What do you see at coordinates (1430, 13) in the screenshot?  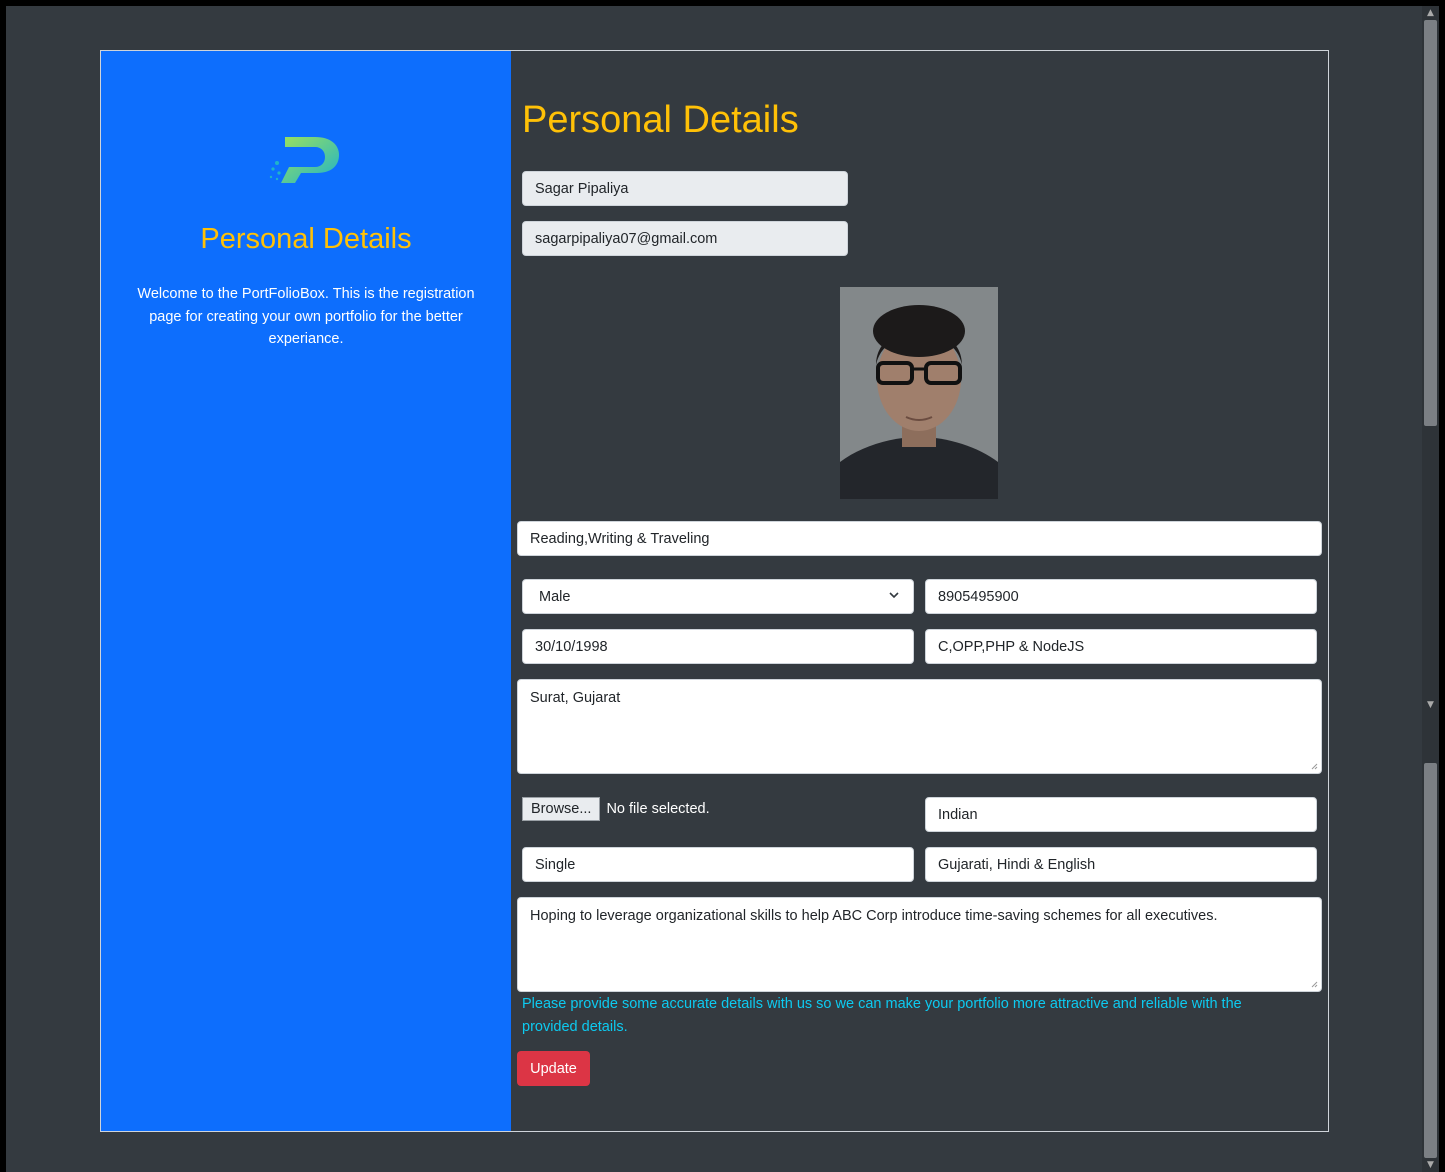 I see `scroll-up-icon: ▲` at bounding box center [1430, 13].